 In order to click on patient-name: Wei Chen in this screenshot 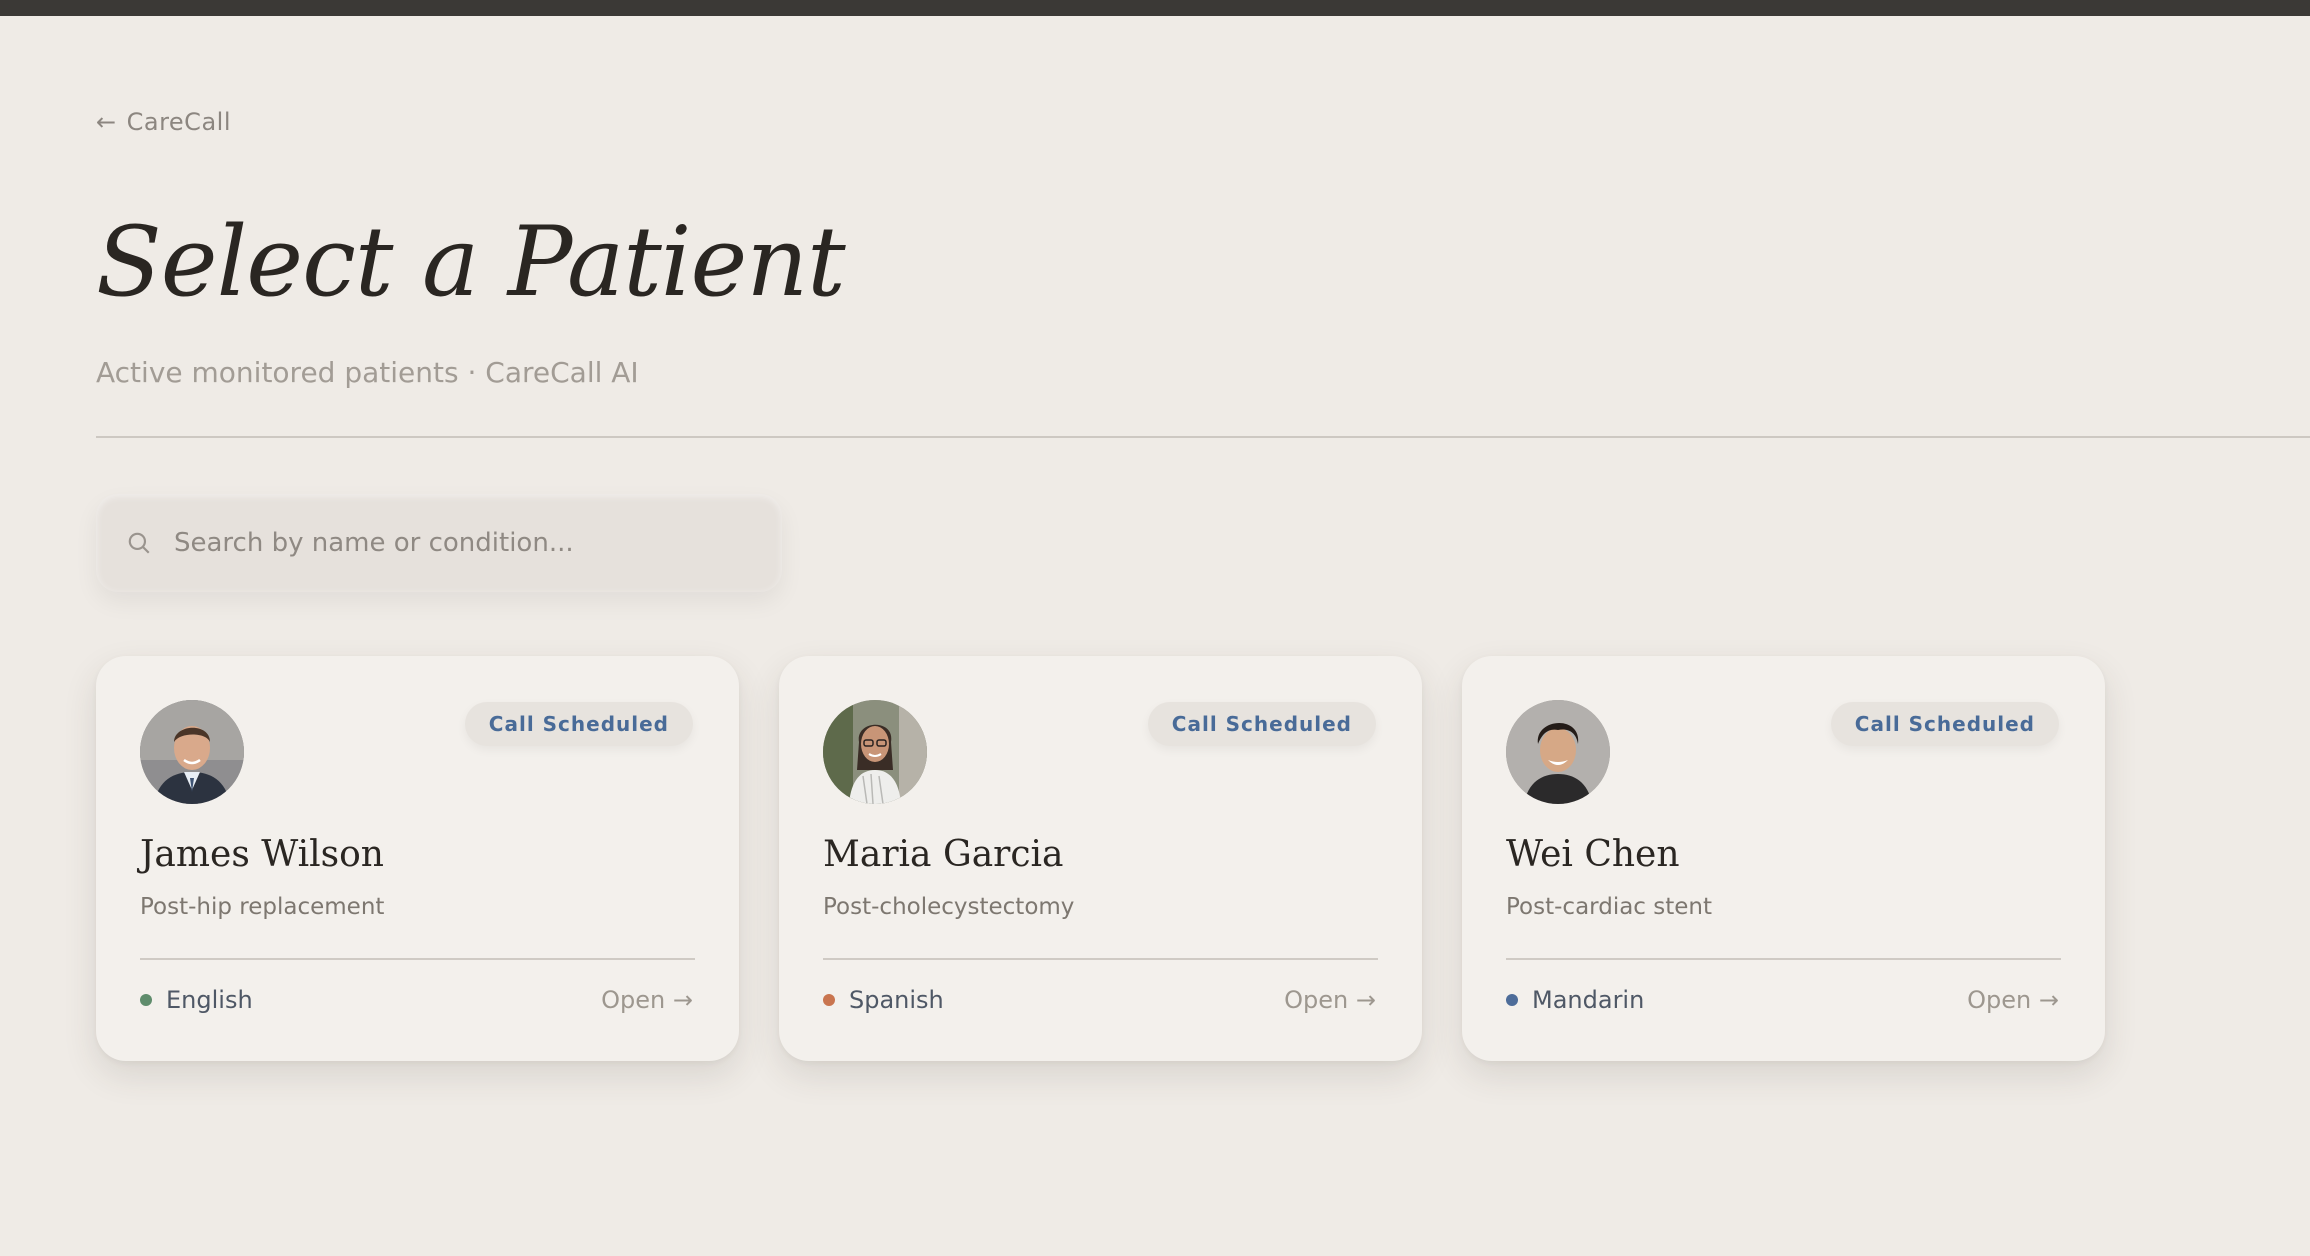, I will do `click(1593, 854)`.